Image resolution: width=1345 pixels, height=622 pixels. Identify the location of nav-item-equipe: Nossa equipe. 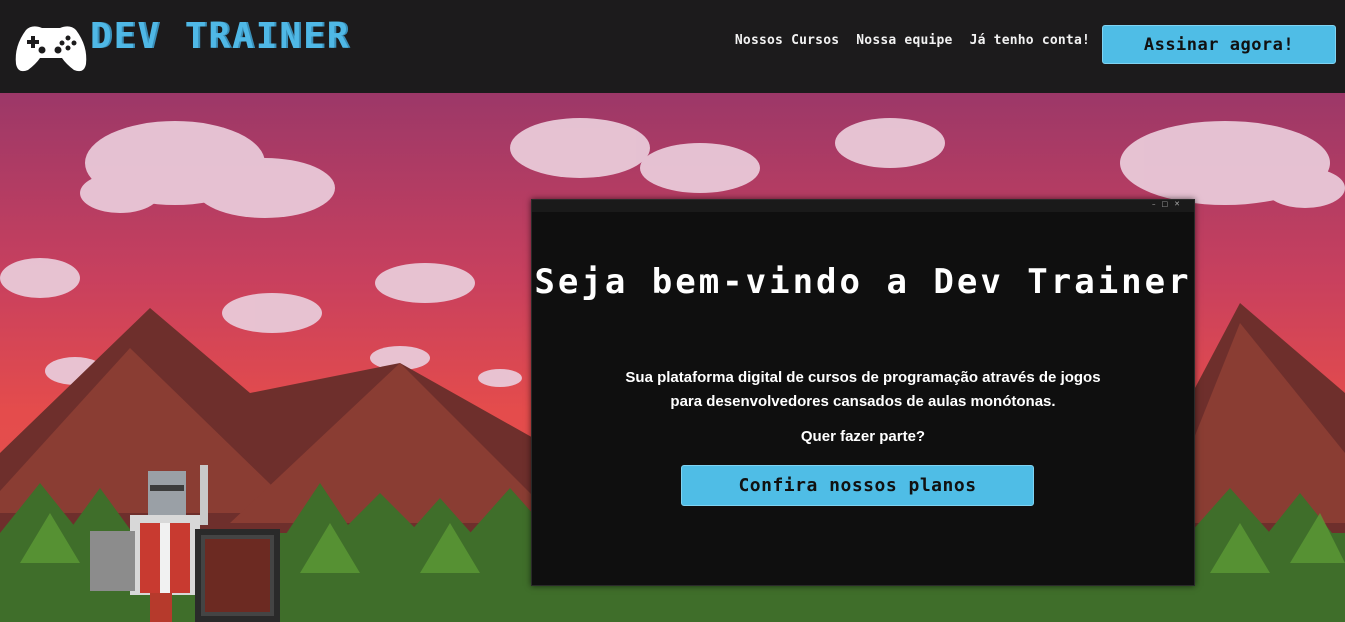
(904, 40).